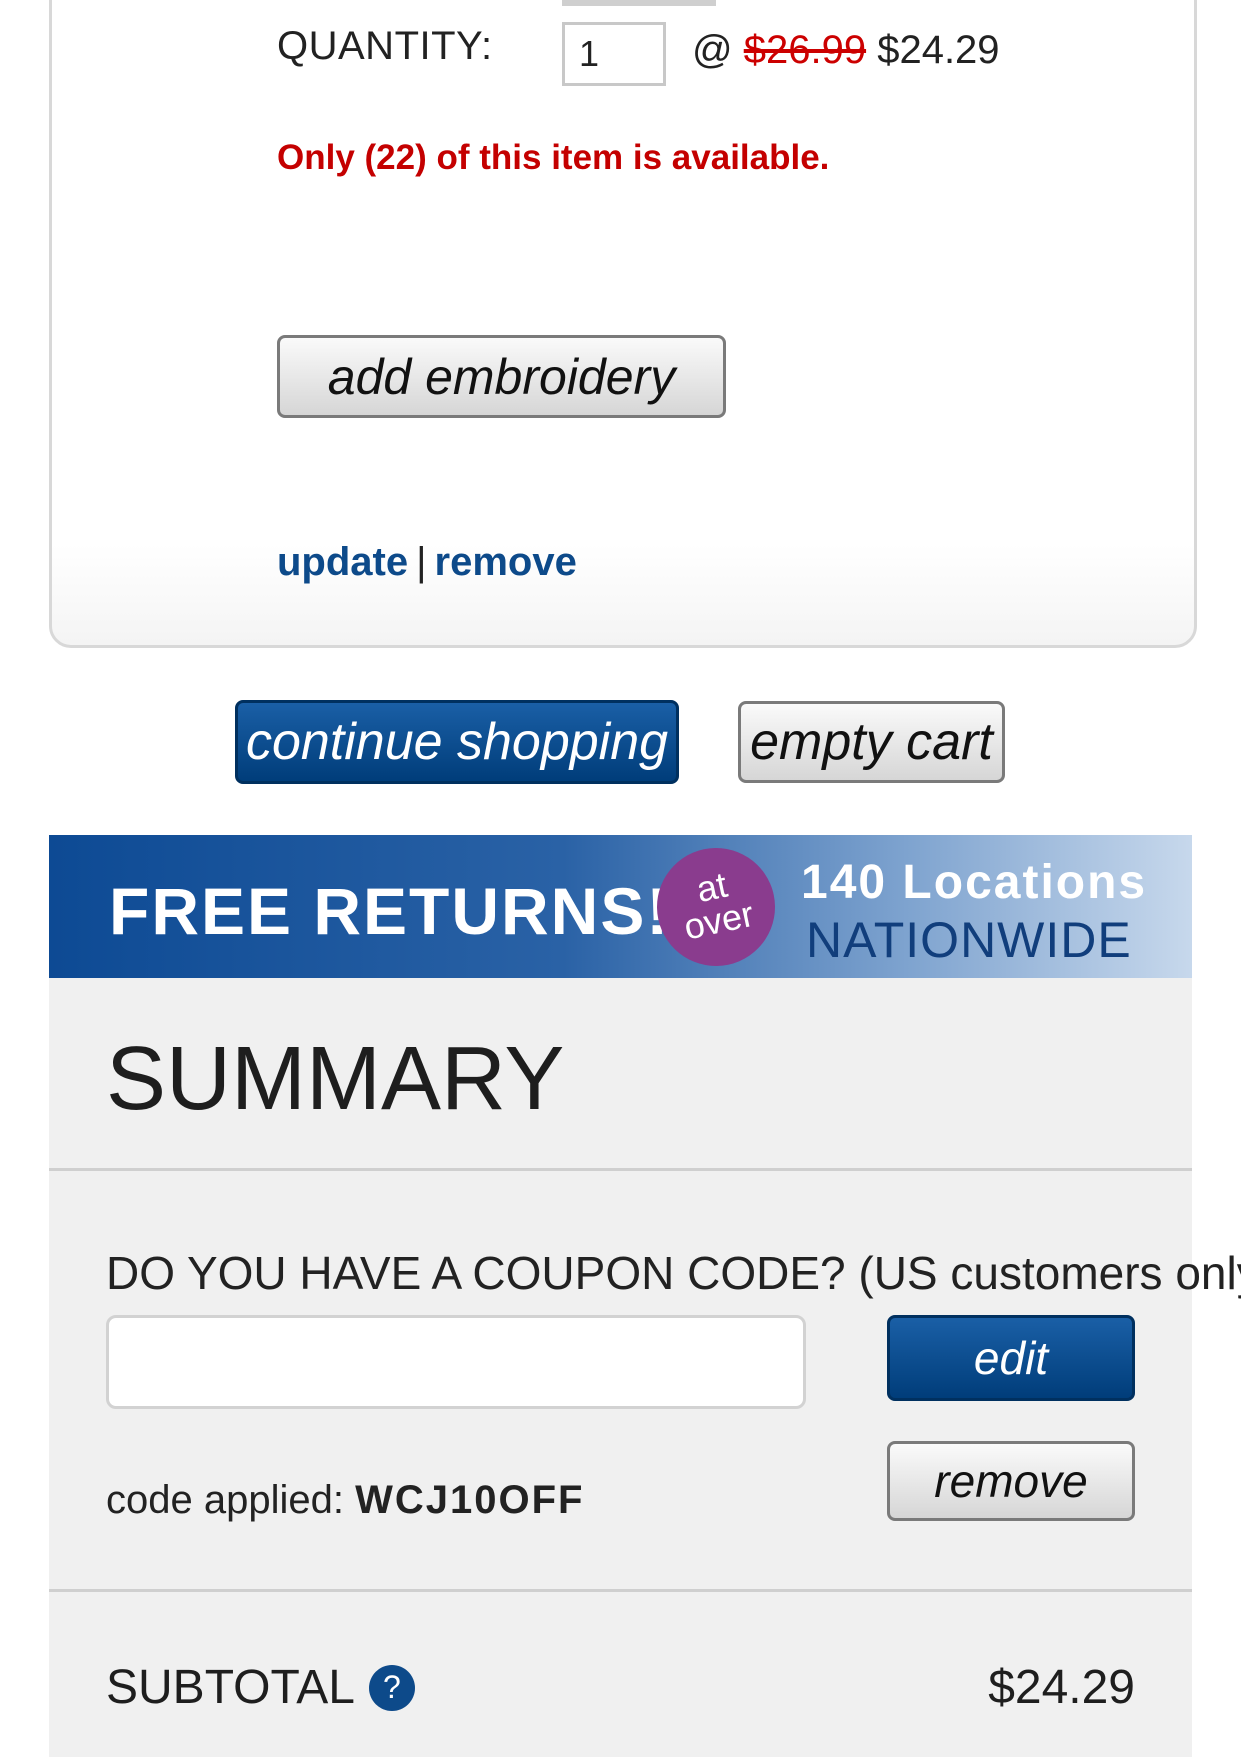  I want to click on question-circle-icon: ?, so click(391, 1687).